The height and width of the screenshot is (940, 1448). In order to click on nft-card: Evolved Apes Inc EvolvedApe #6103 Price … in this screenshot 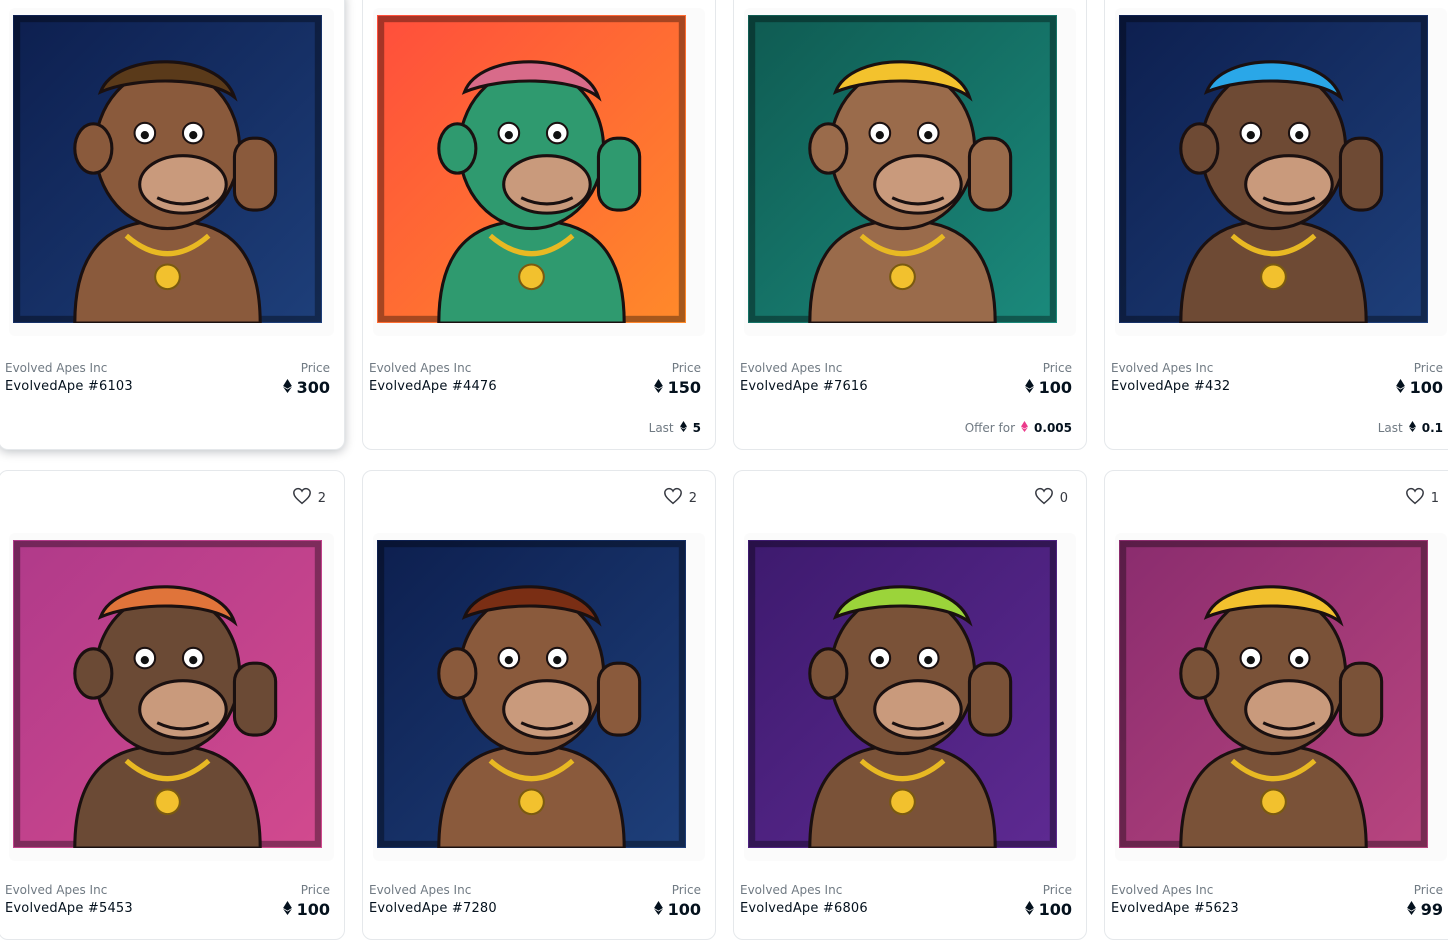, I will do `click(172, 225)`.